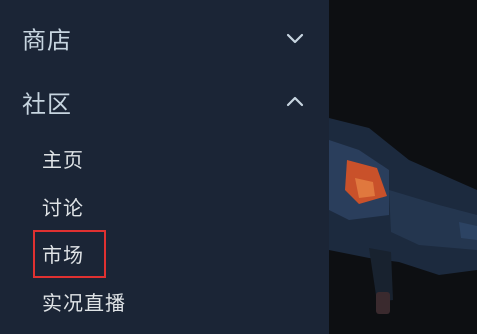  Describe the element at coordinates (84, 303) in the screenshot. I see `community-item-broadcasts: 实况直播` at that location.